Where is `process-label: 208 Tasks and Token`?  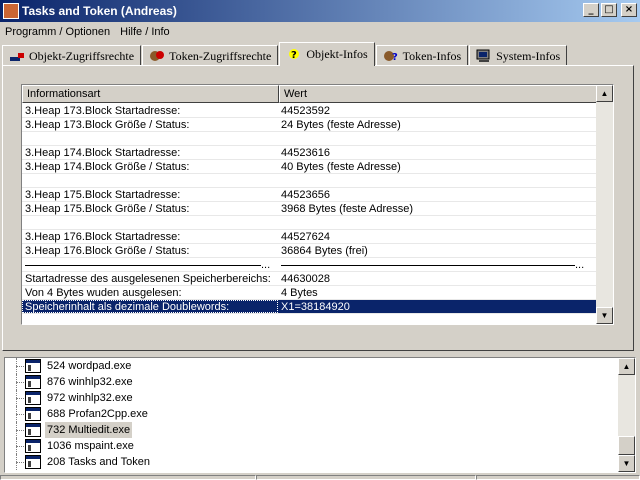
process-label: 208 Tasks and Token is located at coordinates (98, 462).